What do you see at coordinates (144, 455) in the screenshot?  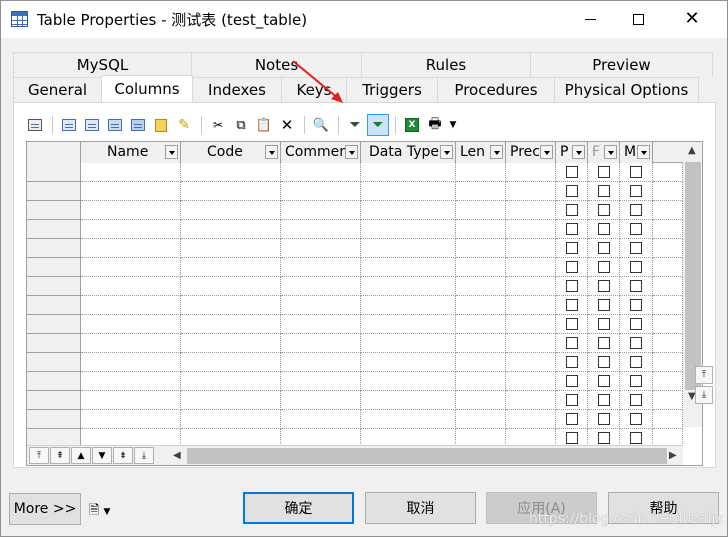 I see `move-bottom-icon: ⤓` at bounding box center [144, 455].